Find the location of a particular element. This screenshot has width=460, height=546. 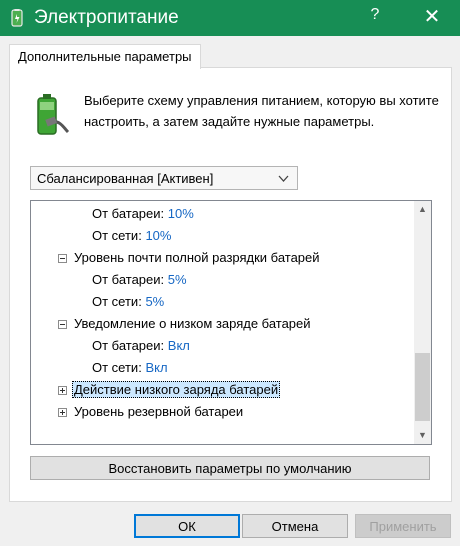

tree-row: От сети: 10% is located at coordinates (131, 236).